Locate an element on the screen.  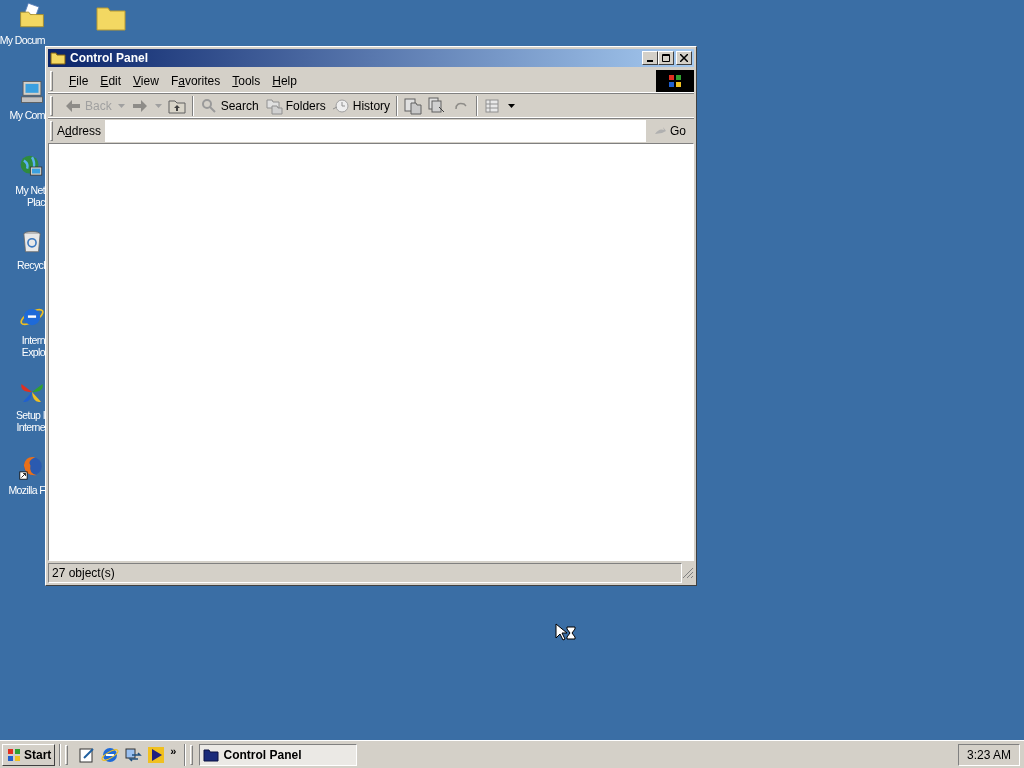
menu-item: Help is located at coordinates (284, 80).